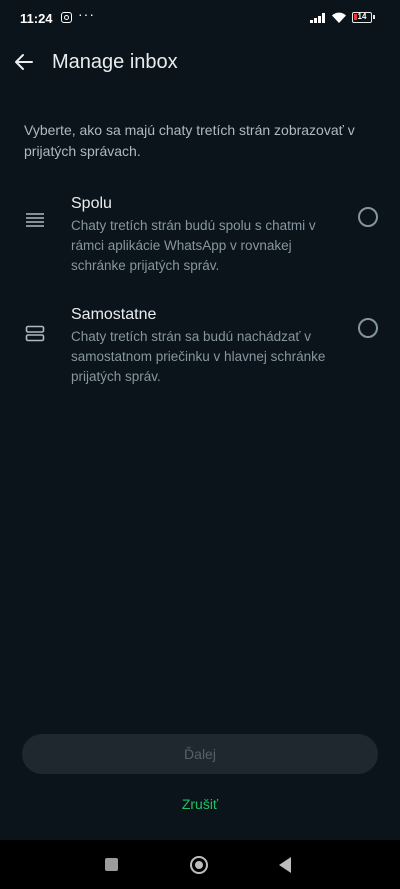 The height and width of the screenshot is (889, 400). Describe the element at coordinates (115, 62) in the screenshot. I see `page-title: Manage inbox` at that location.